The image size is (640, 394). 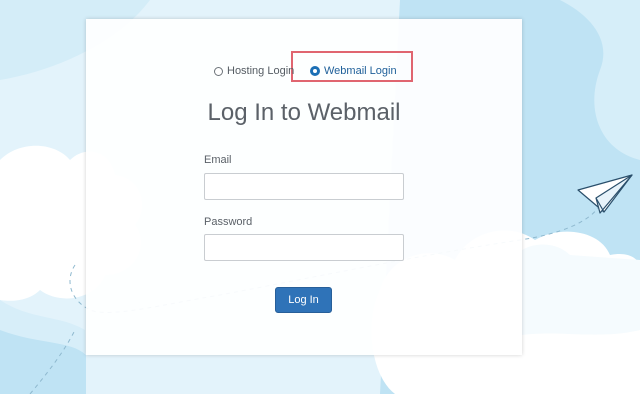 I want to click on hosting-login-label: Hosting Login, so click(x=261, y=71).